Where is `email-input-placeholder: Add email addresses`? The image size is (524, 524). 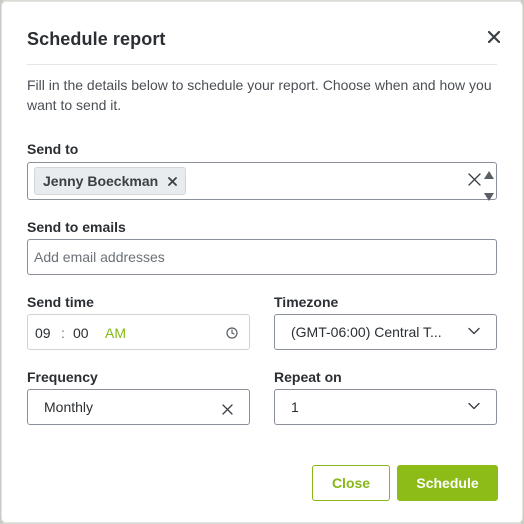 email-input-placeholder: Add email addresses is located at coordinates (99, 257).